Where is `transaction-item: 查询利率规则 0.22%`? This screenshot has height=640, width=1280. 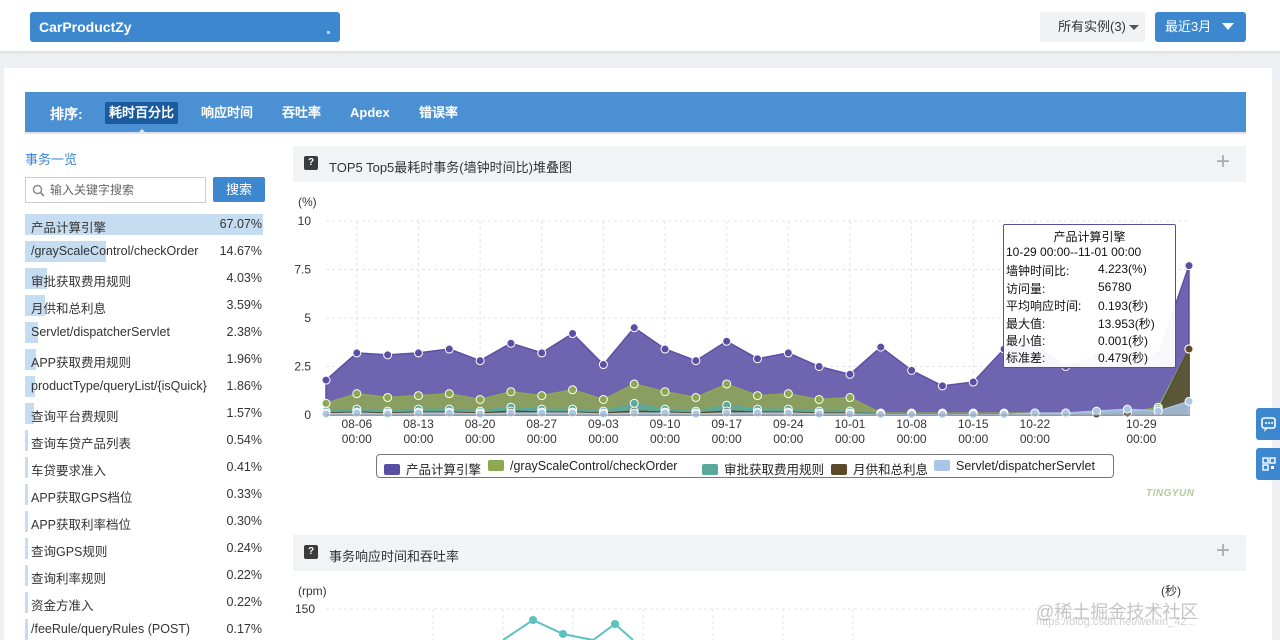
transaction-item: 查询利率规则 0.22% is located at coordinates (145, 575).